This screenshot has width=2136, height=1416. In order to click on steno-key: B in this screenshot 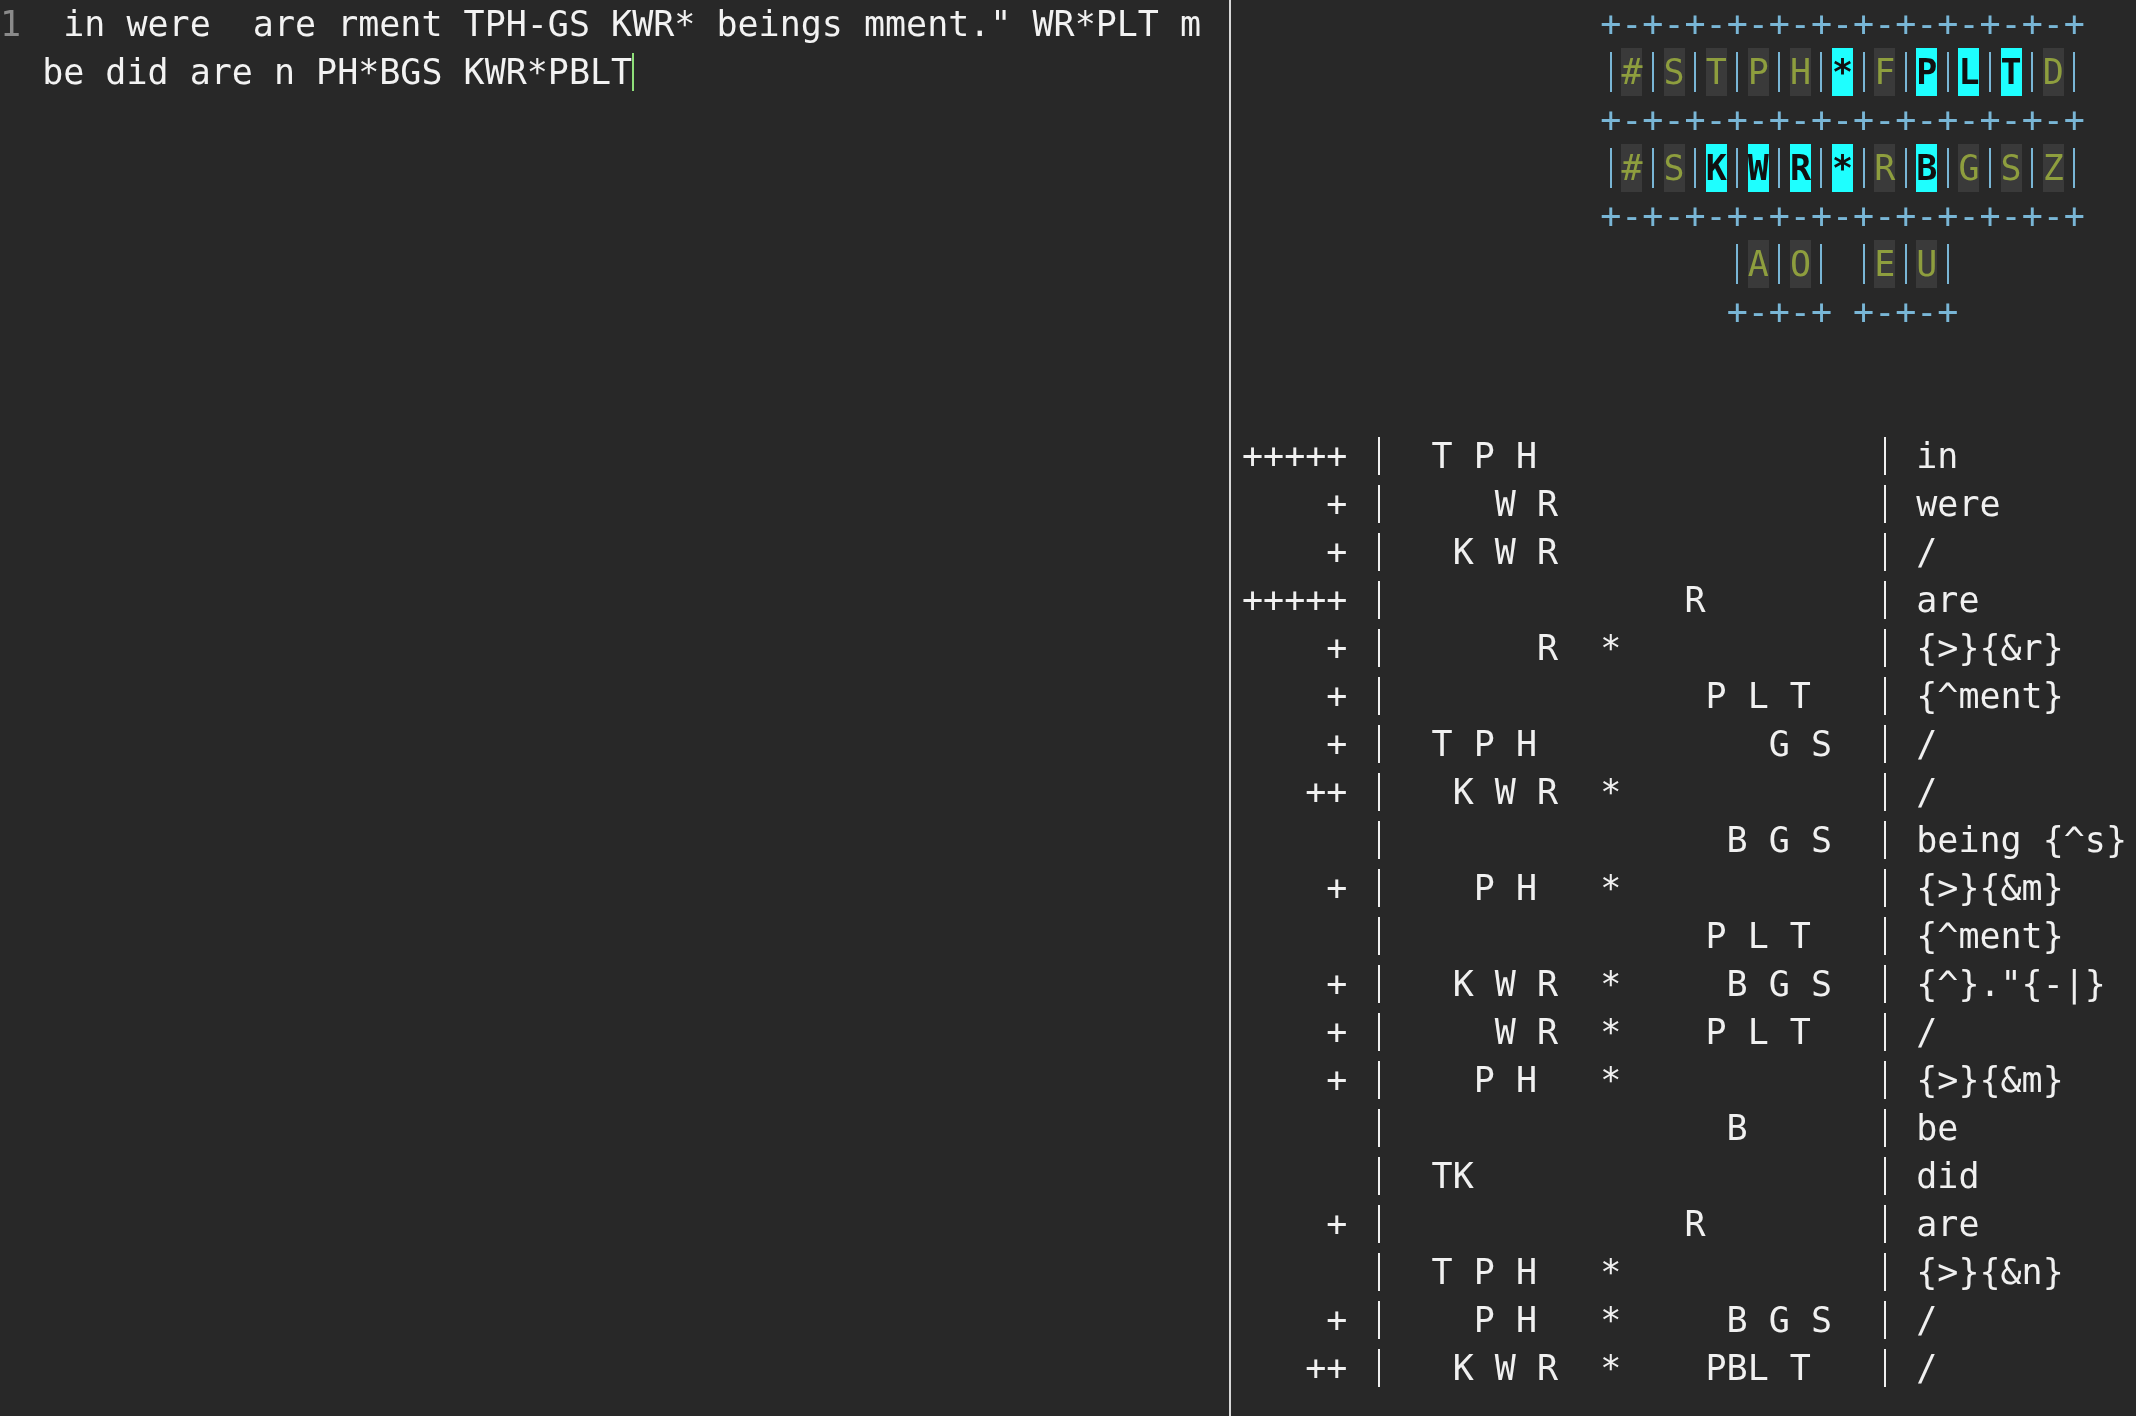, I will do `click(1927, 168)`.